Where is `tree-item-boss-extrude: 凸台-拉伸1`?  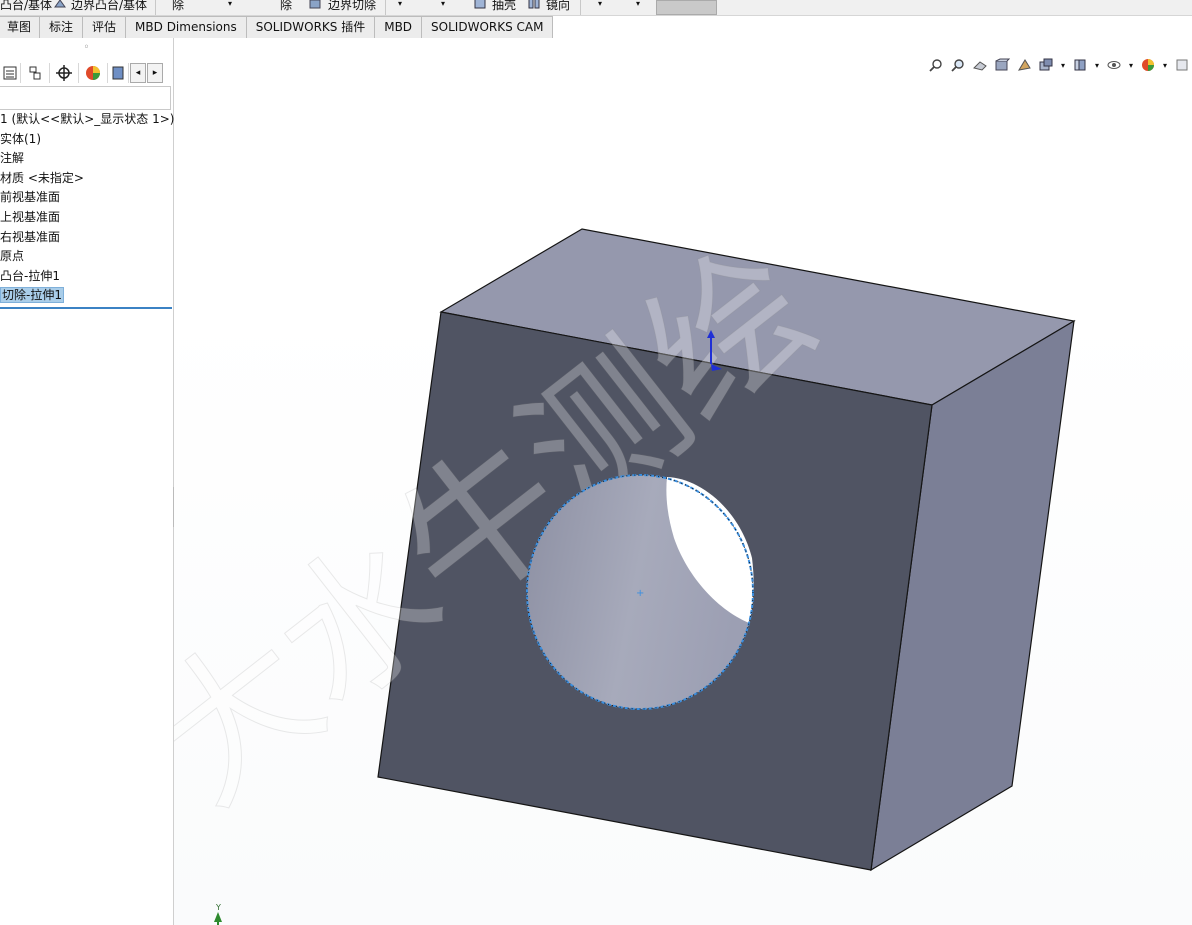 tree-item-boss-extrude: 凸台-拉伸1 is located at coordinates (87, 277).